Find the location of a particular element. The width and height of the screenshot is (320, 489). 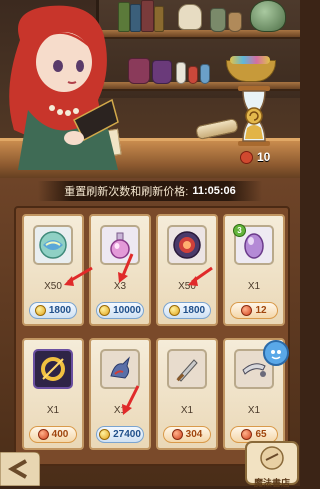

shop-item-card: X1 400 is located at coordinates (53, 394).